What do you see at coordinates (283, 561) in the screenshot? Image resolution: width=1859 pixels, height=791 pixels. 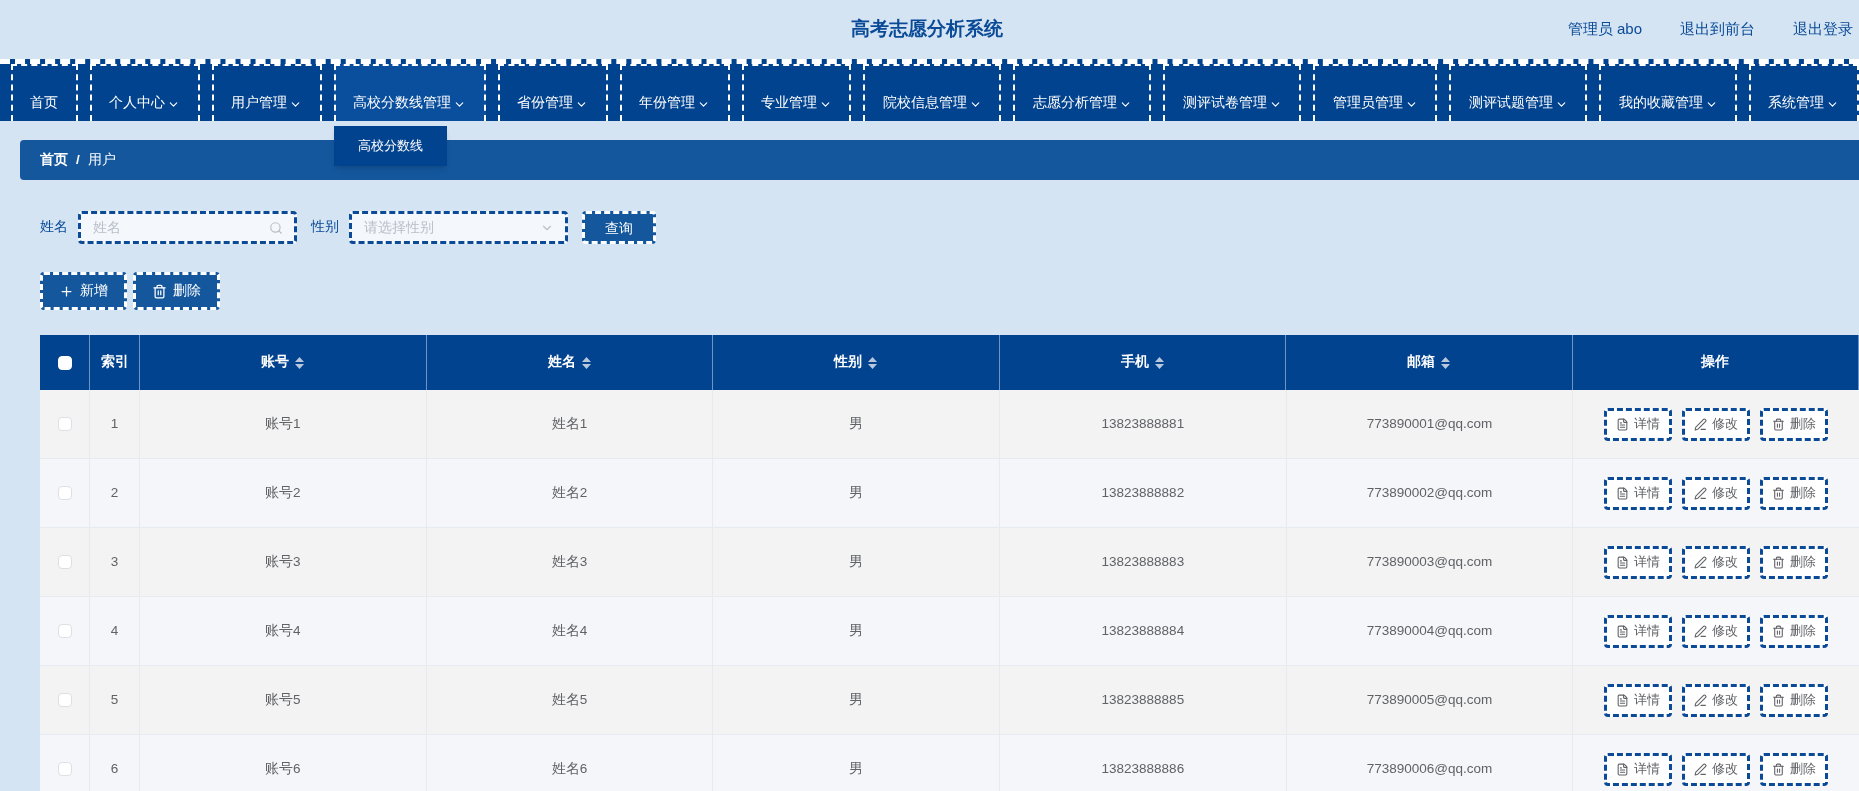 I see `table-cell-text: 账号3` at bounding box center [283, 561].